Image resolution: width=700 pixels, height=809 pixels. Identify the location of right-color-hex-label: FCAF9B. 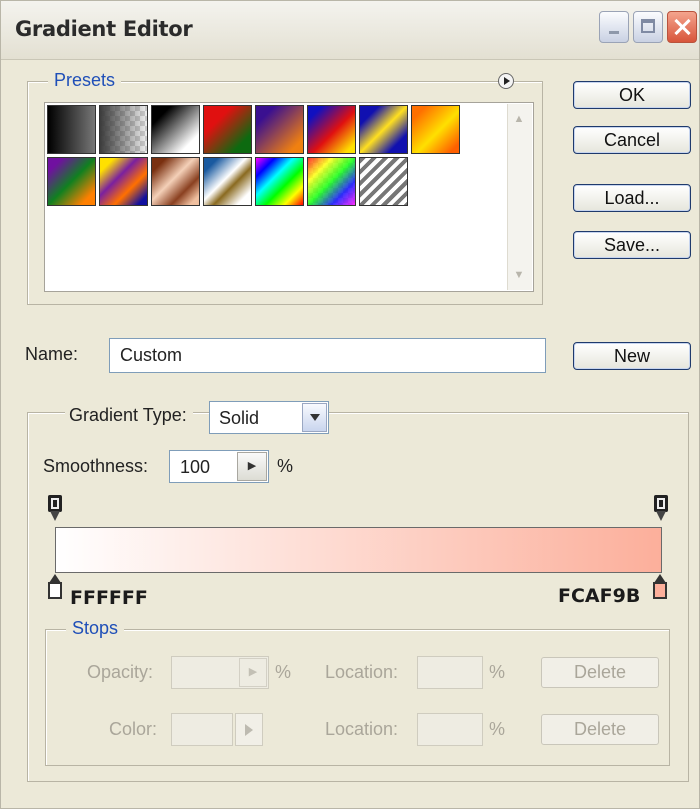
(599, 596).